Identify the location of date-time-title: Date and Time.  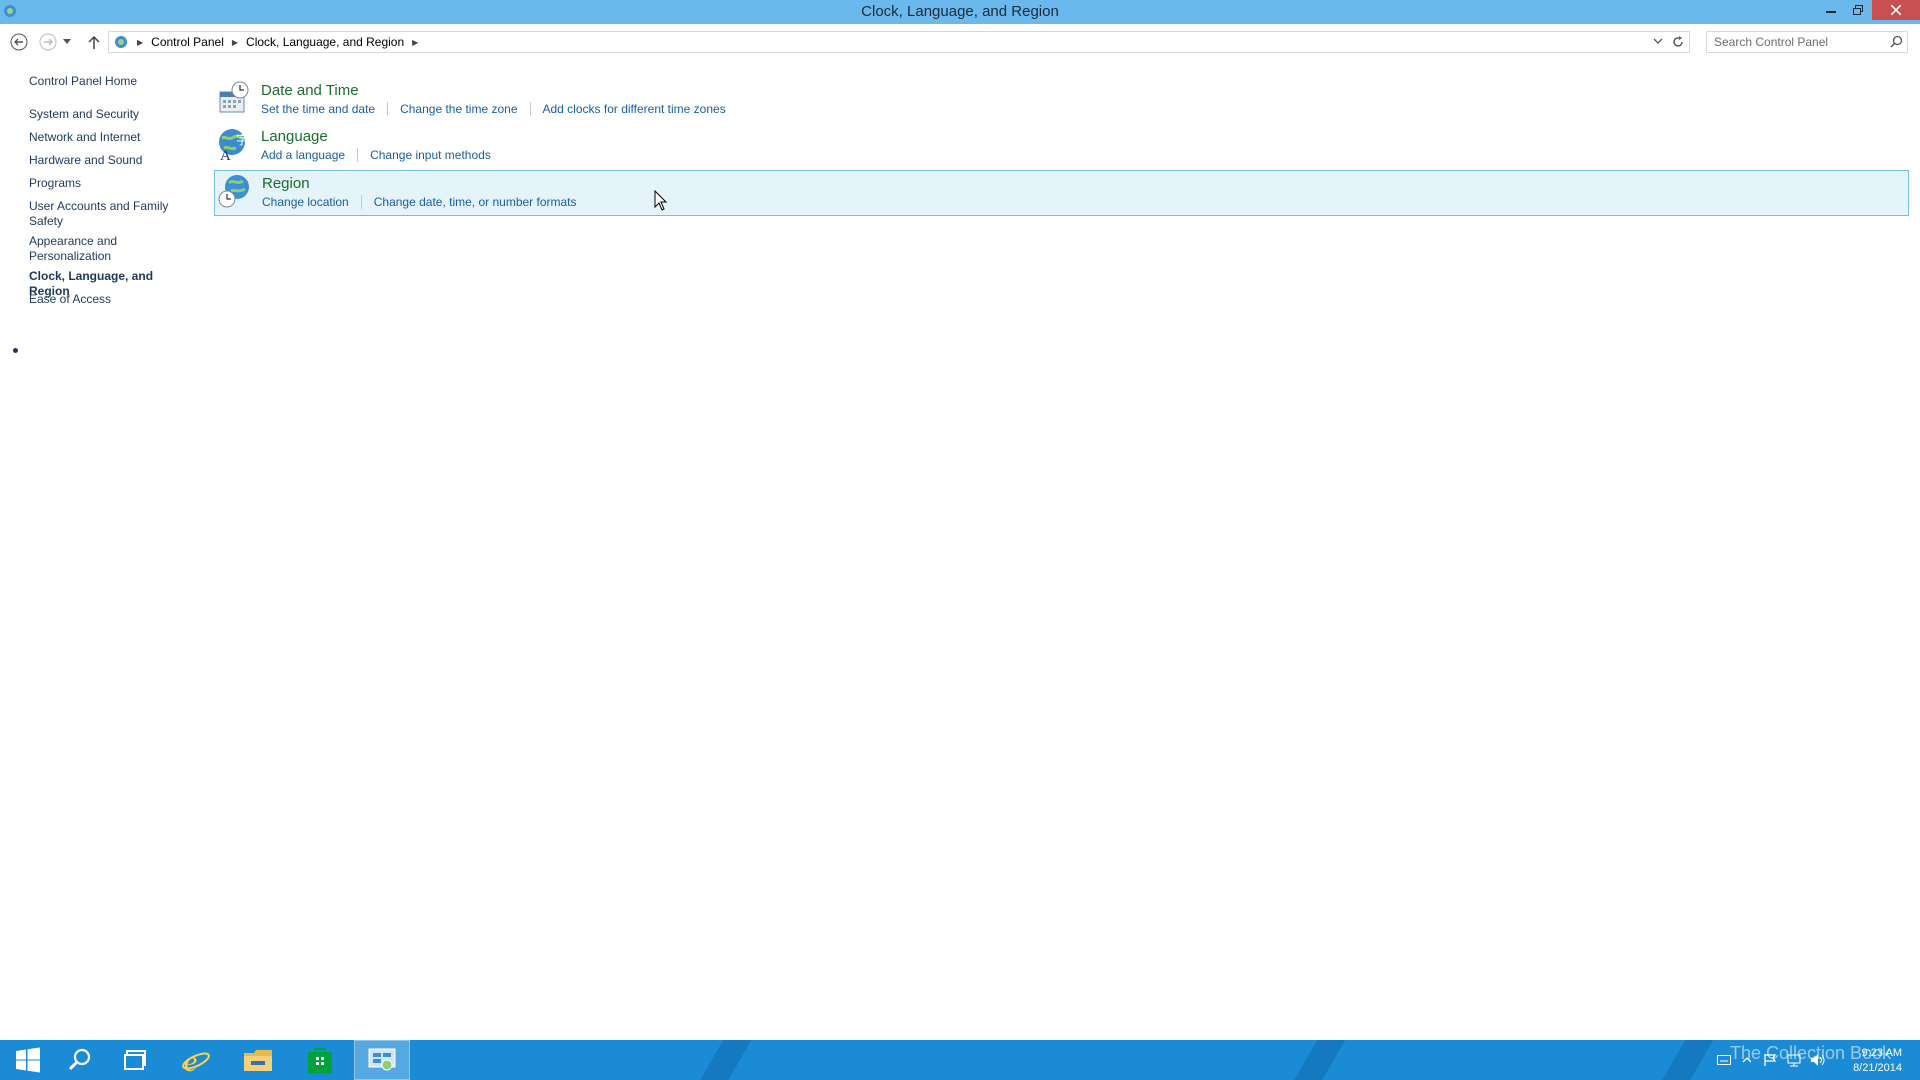
(310, 90).